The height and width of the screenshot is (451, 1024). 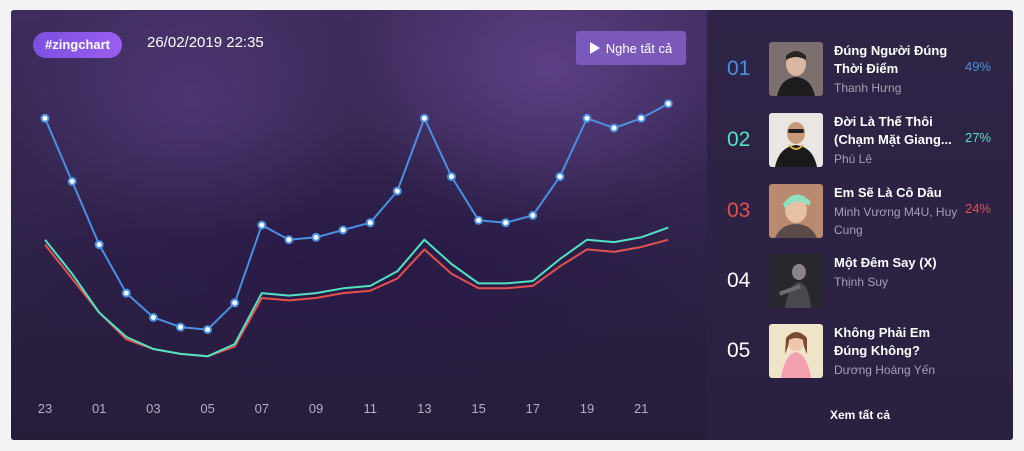 I want to click on x-tick-label: 15, so click(x=478, y=408).